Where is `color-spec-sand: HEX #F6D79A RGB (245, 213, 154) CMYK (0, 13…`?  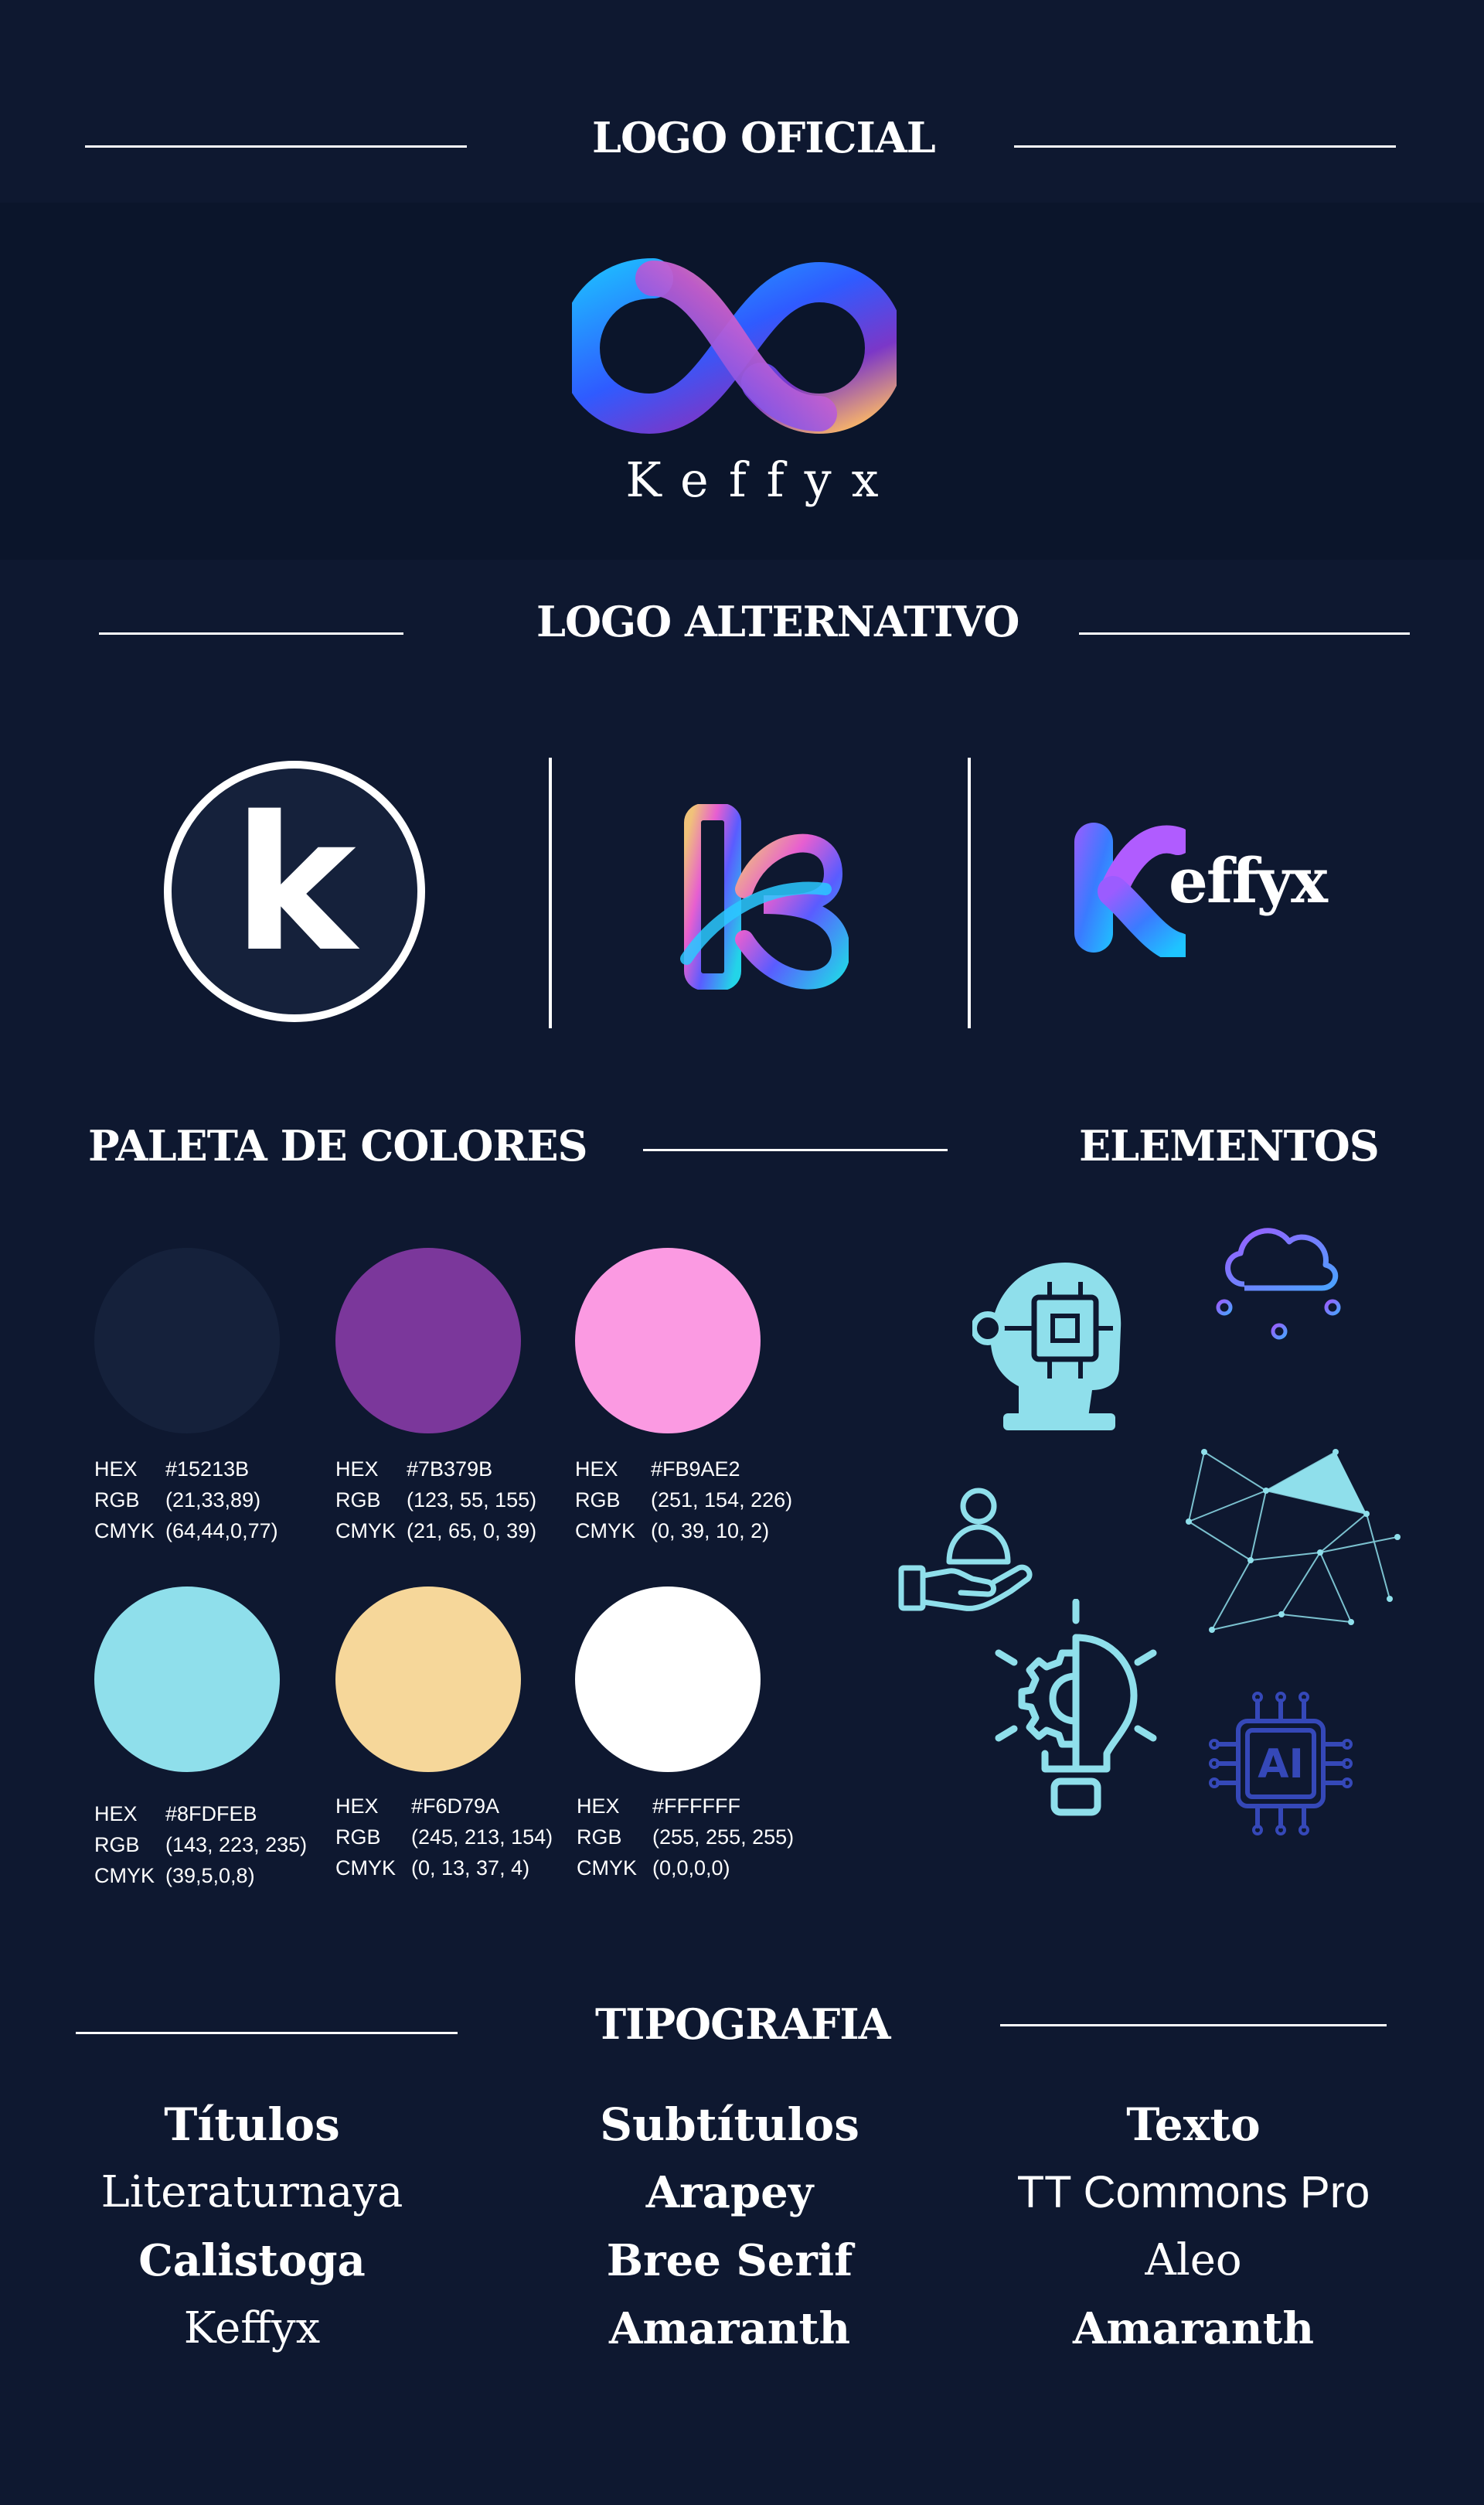
color-spec-sand: HEX #F6D79A RGB (245, 213, 154) CMYK (0, 13… is located at coordinates (444, 1837).